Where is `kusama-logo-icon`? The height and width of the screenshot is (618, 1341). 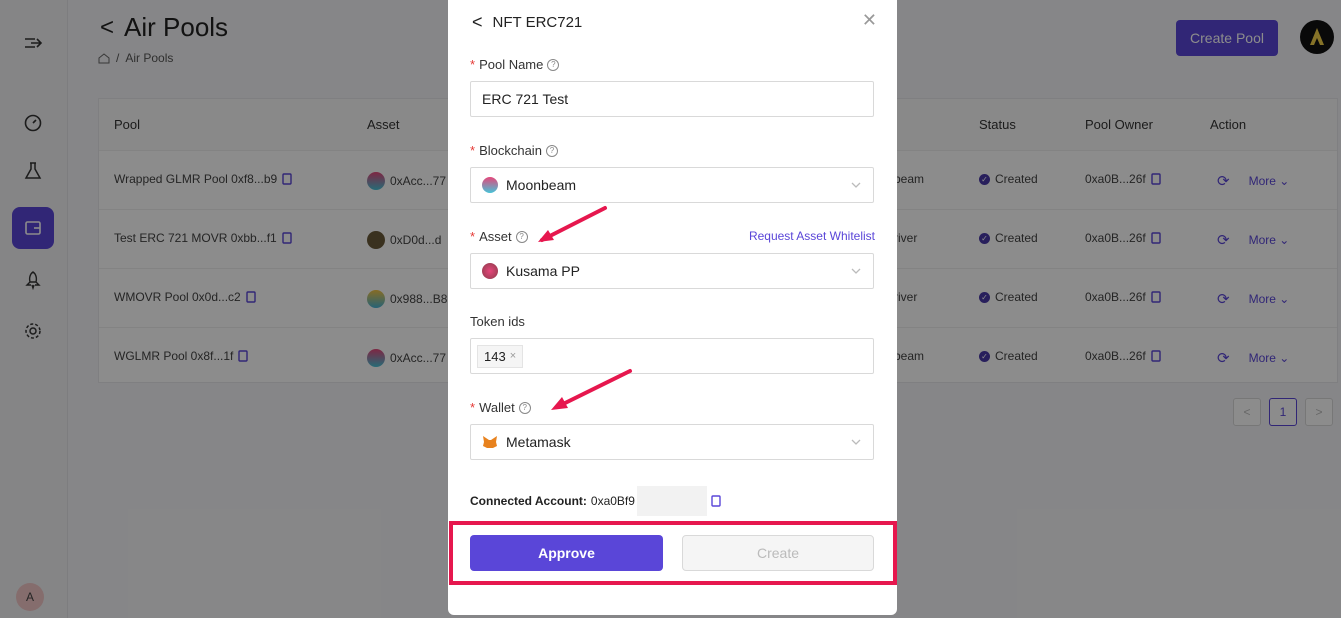
kusama-logo-icon is located at coordinates (490, 271).